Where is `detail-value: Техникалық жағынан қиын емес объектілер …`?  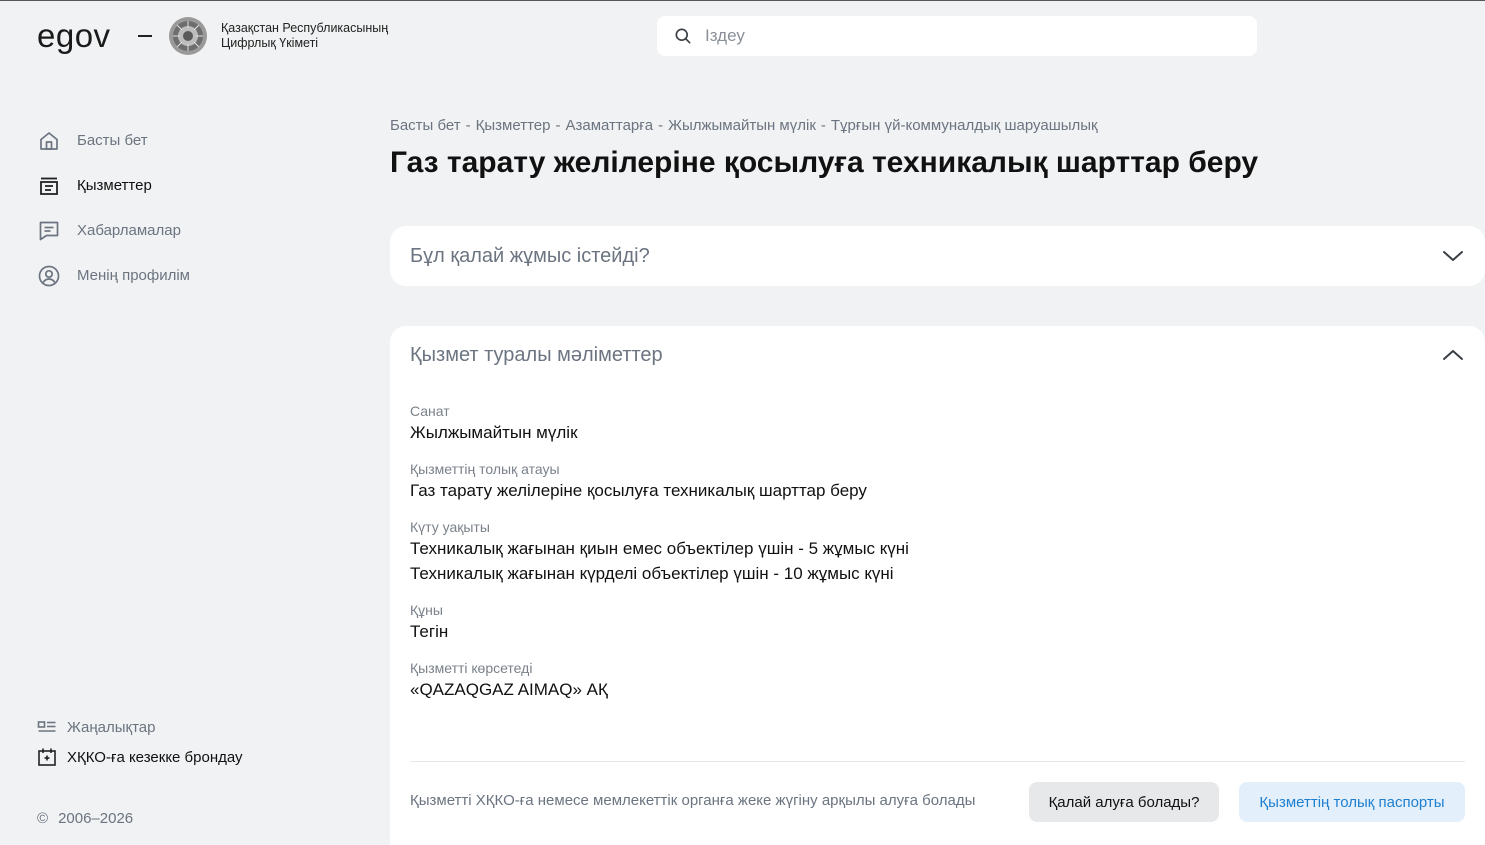 detail-value: Техникалық жағынан қиын емес объектілер … is located at coordinates (659, 548).